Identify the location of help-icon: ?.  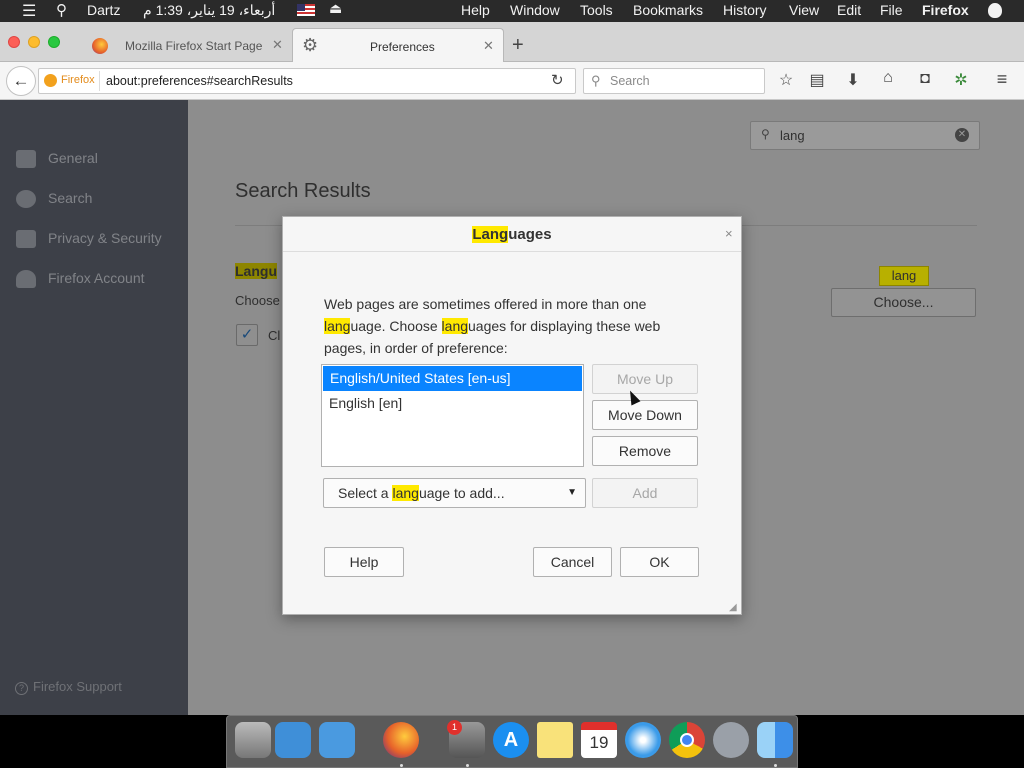
(21, 688).